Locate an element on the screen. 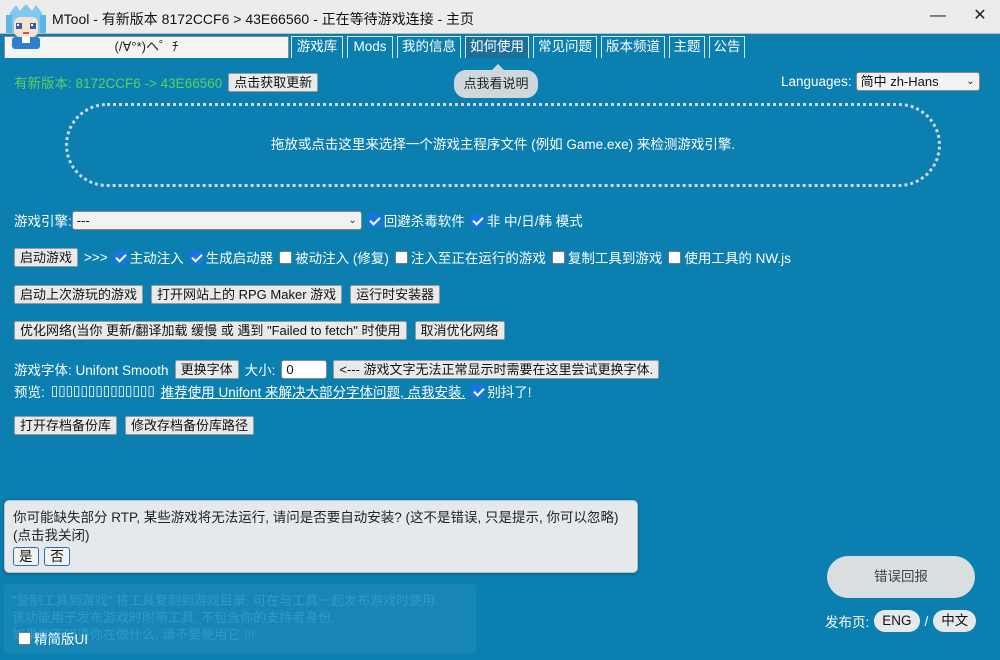 This screenshot has width=1000, height=660. update-row: 有新版本: 8172CCF6 -> 43E66560 点击获取更新 is located at coordinates (166, 82).